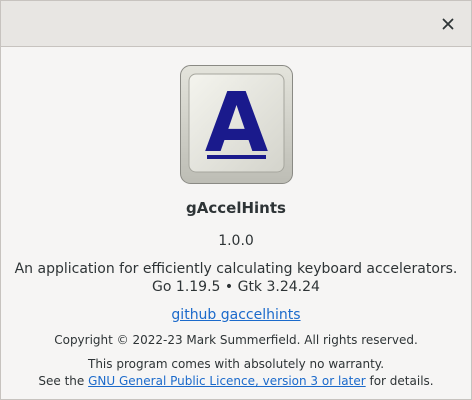 This screenshot has height=400, width=472. I want to click on website-row: github gaccelhints, so click(236, 315).